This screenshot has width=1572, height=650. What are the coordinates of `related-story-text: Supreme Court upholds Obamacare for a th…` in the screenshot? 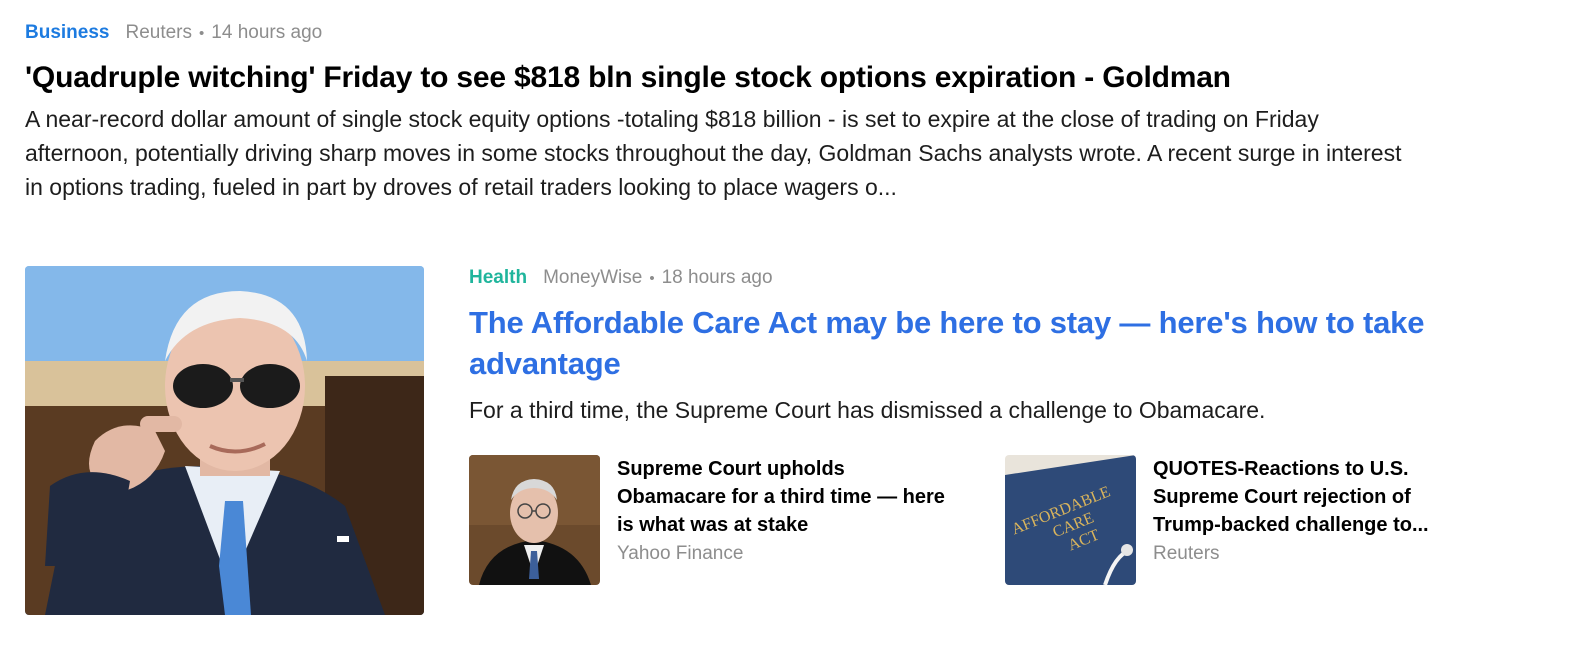 It's located at (782, 520).